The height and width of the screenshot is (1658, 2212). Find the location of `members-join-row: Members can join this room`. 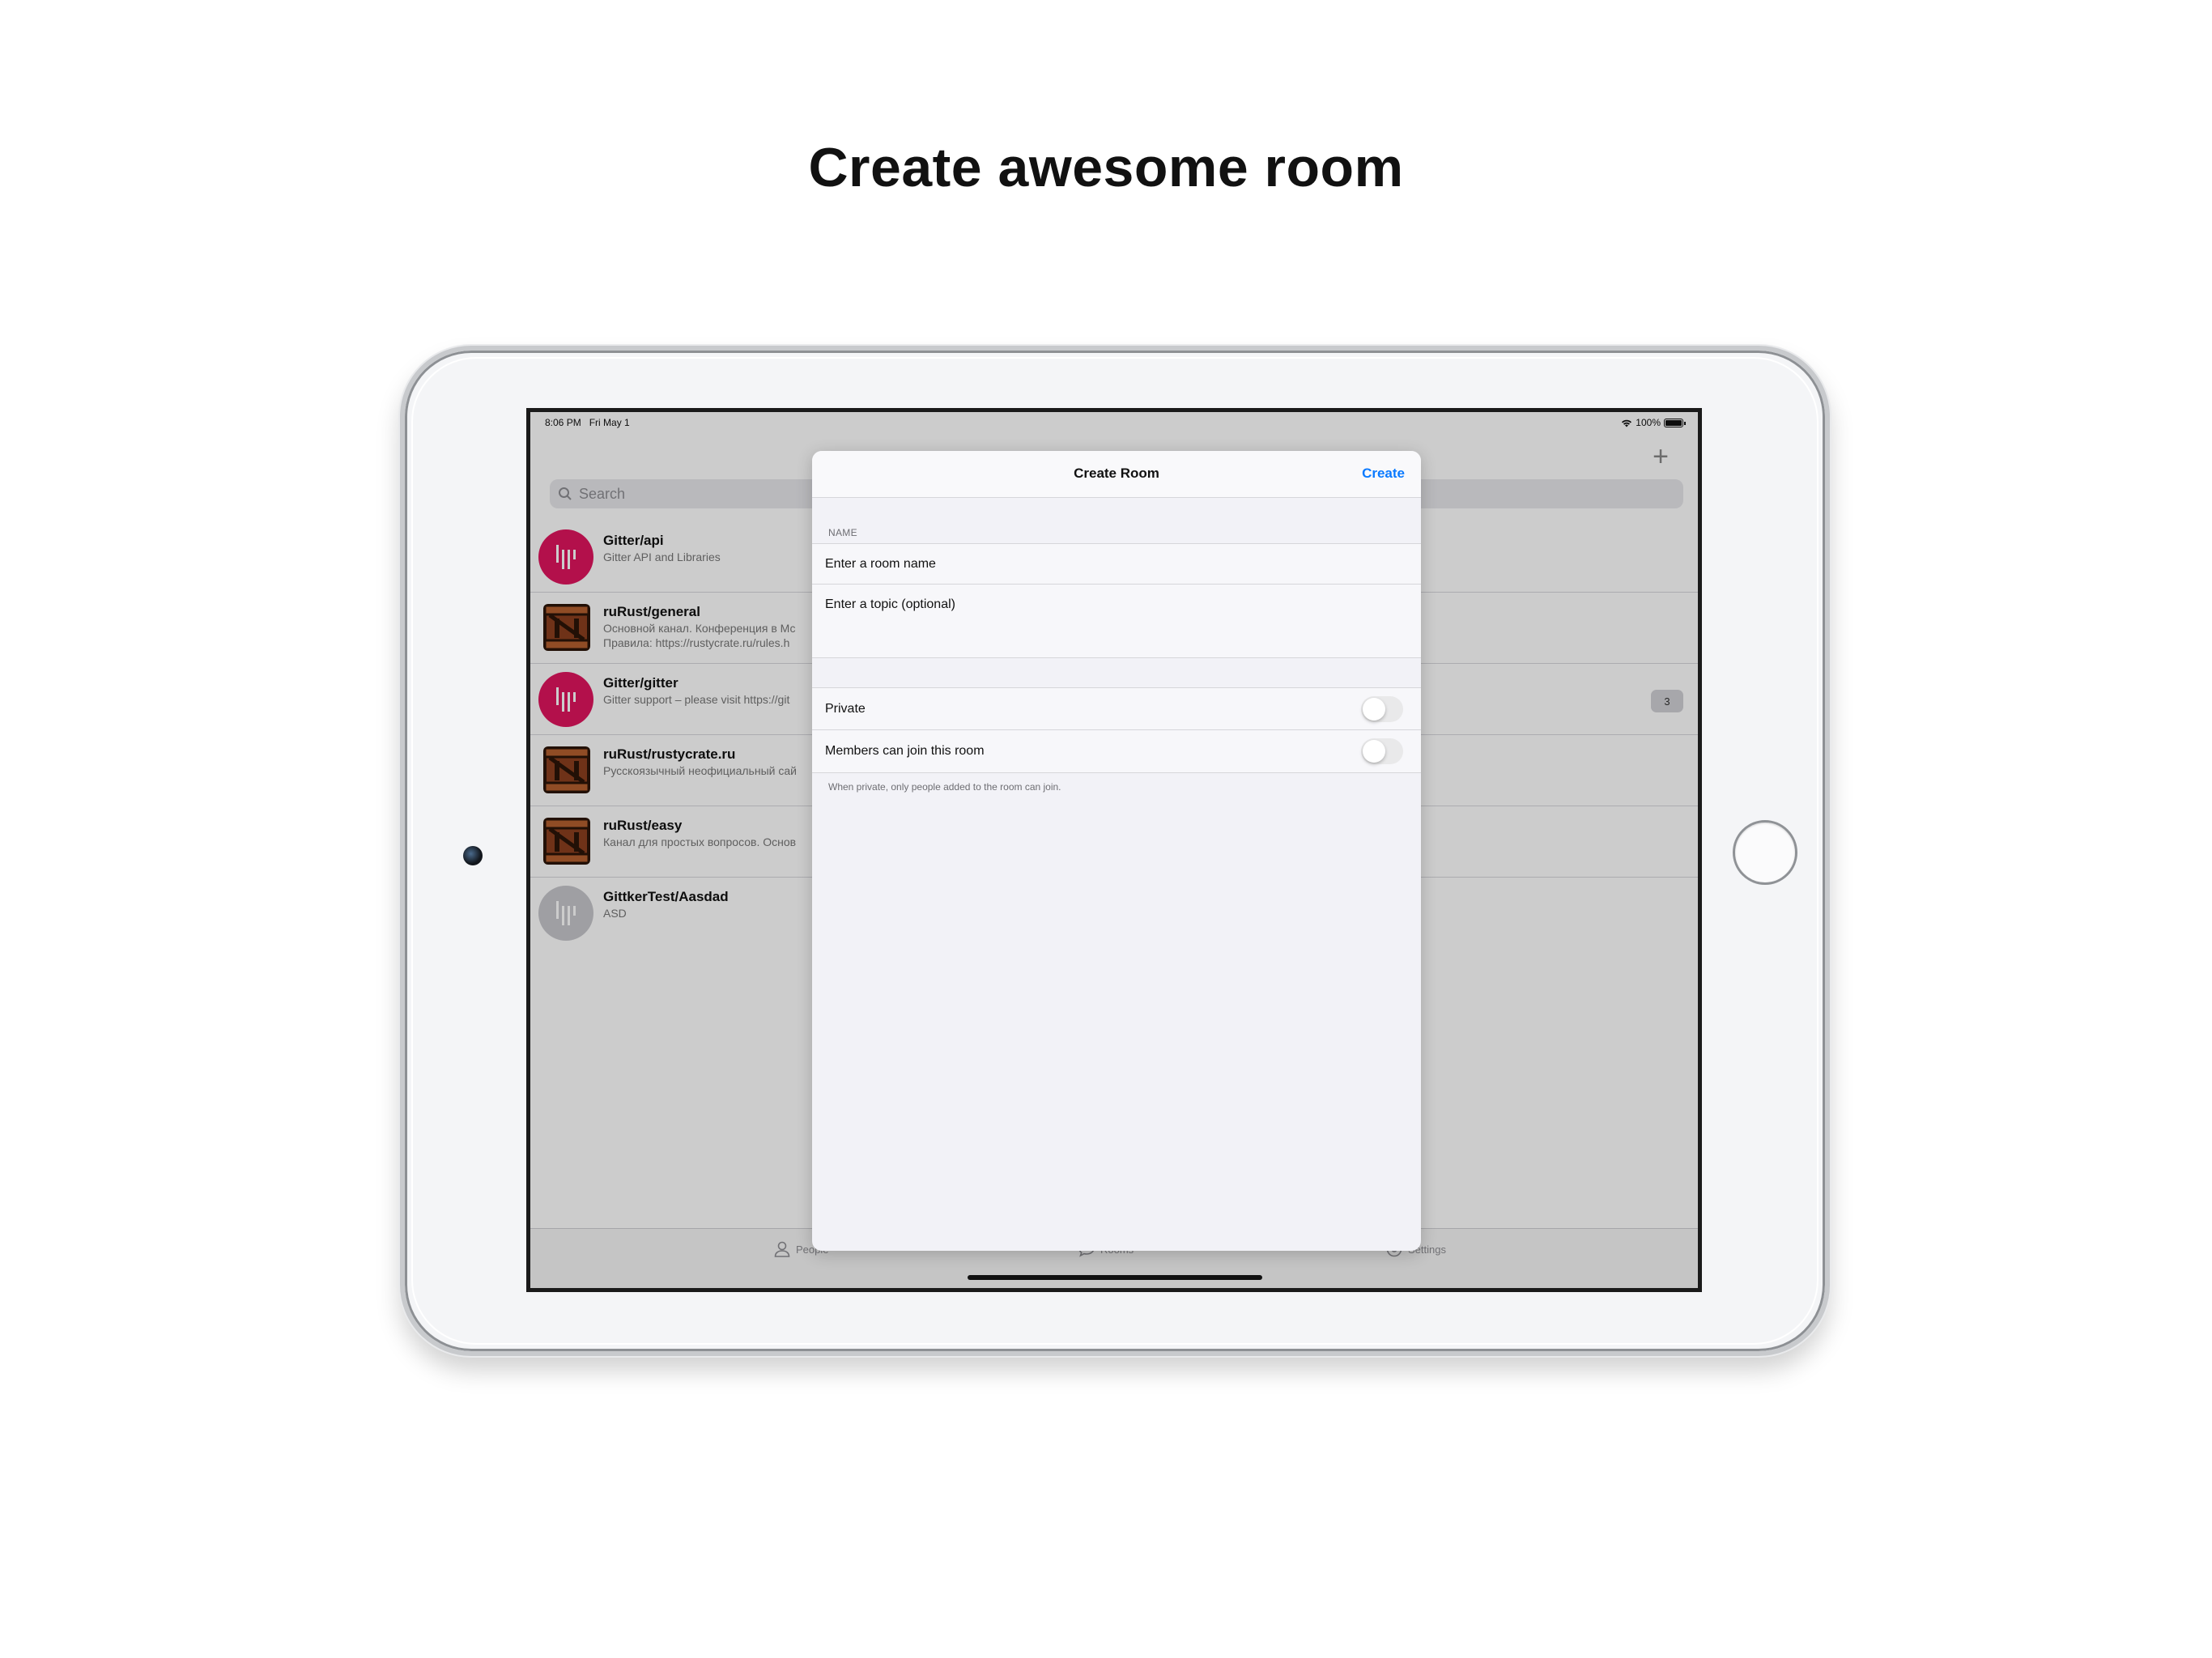

members-join-row: Members can join this room is located at coordinates (1117, 751).